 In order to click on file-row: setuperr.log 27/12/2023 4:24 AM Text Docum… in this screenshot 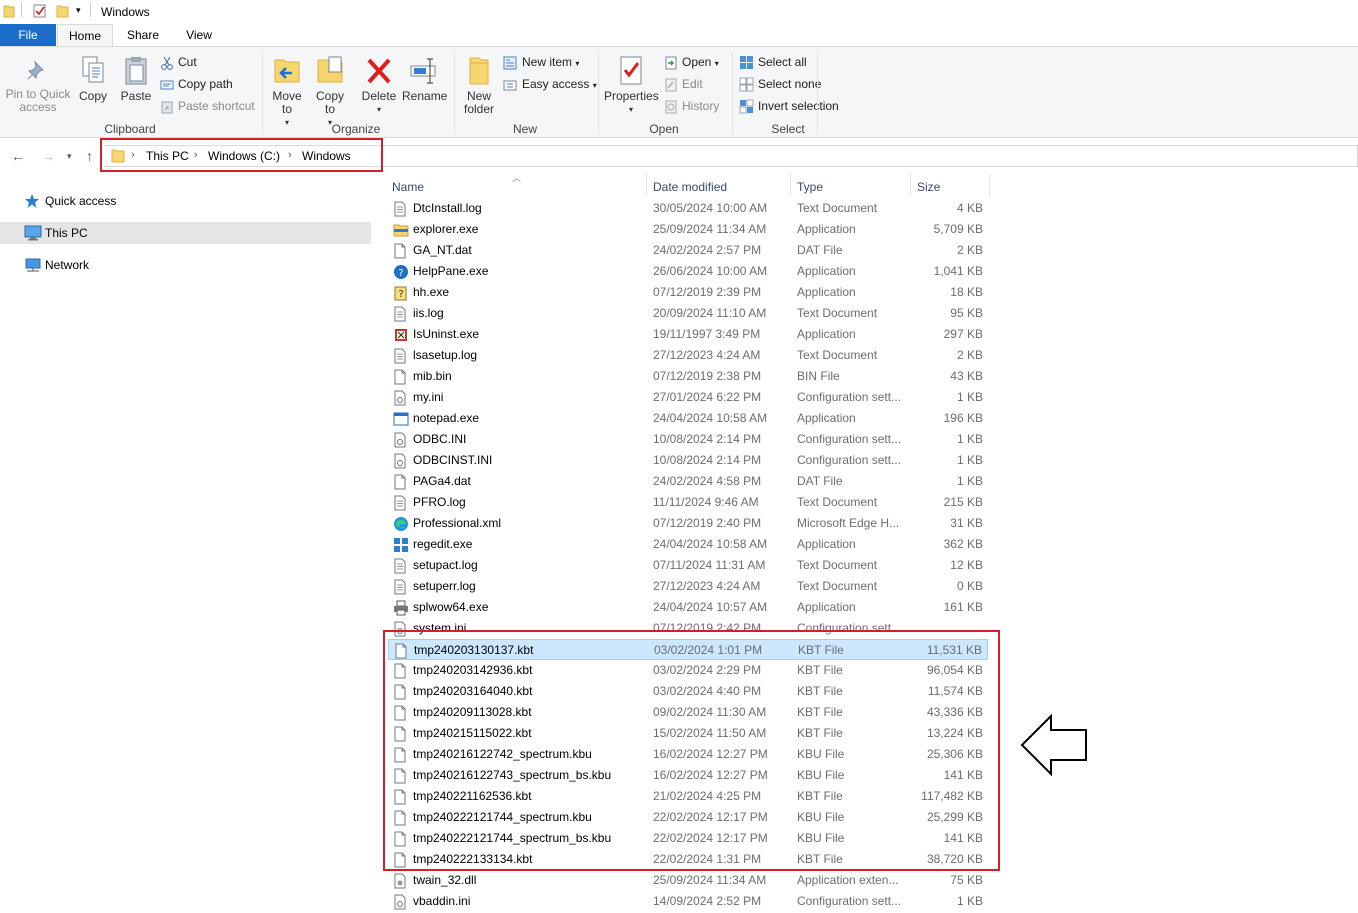, I will do `click(688, 586)`.